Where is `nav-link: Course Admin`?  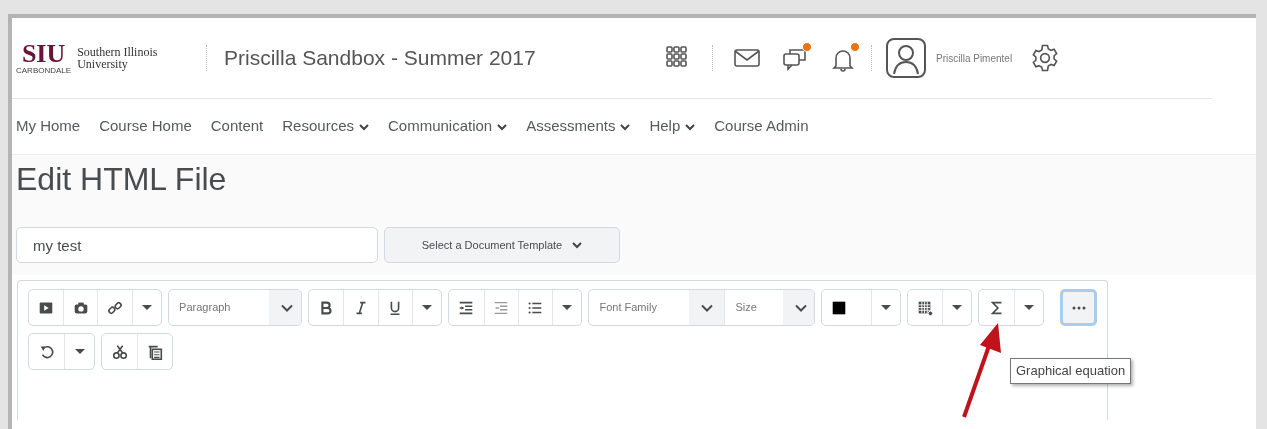 nav-link: Course Admin is located at coordinates (761, 126).